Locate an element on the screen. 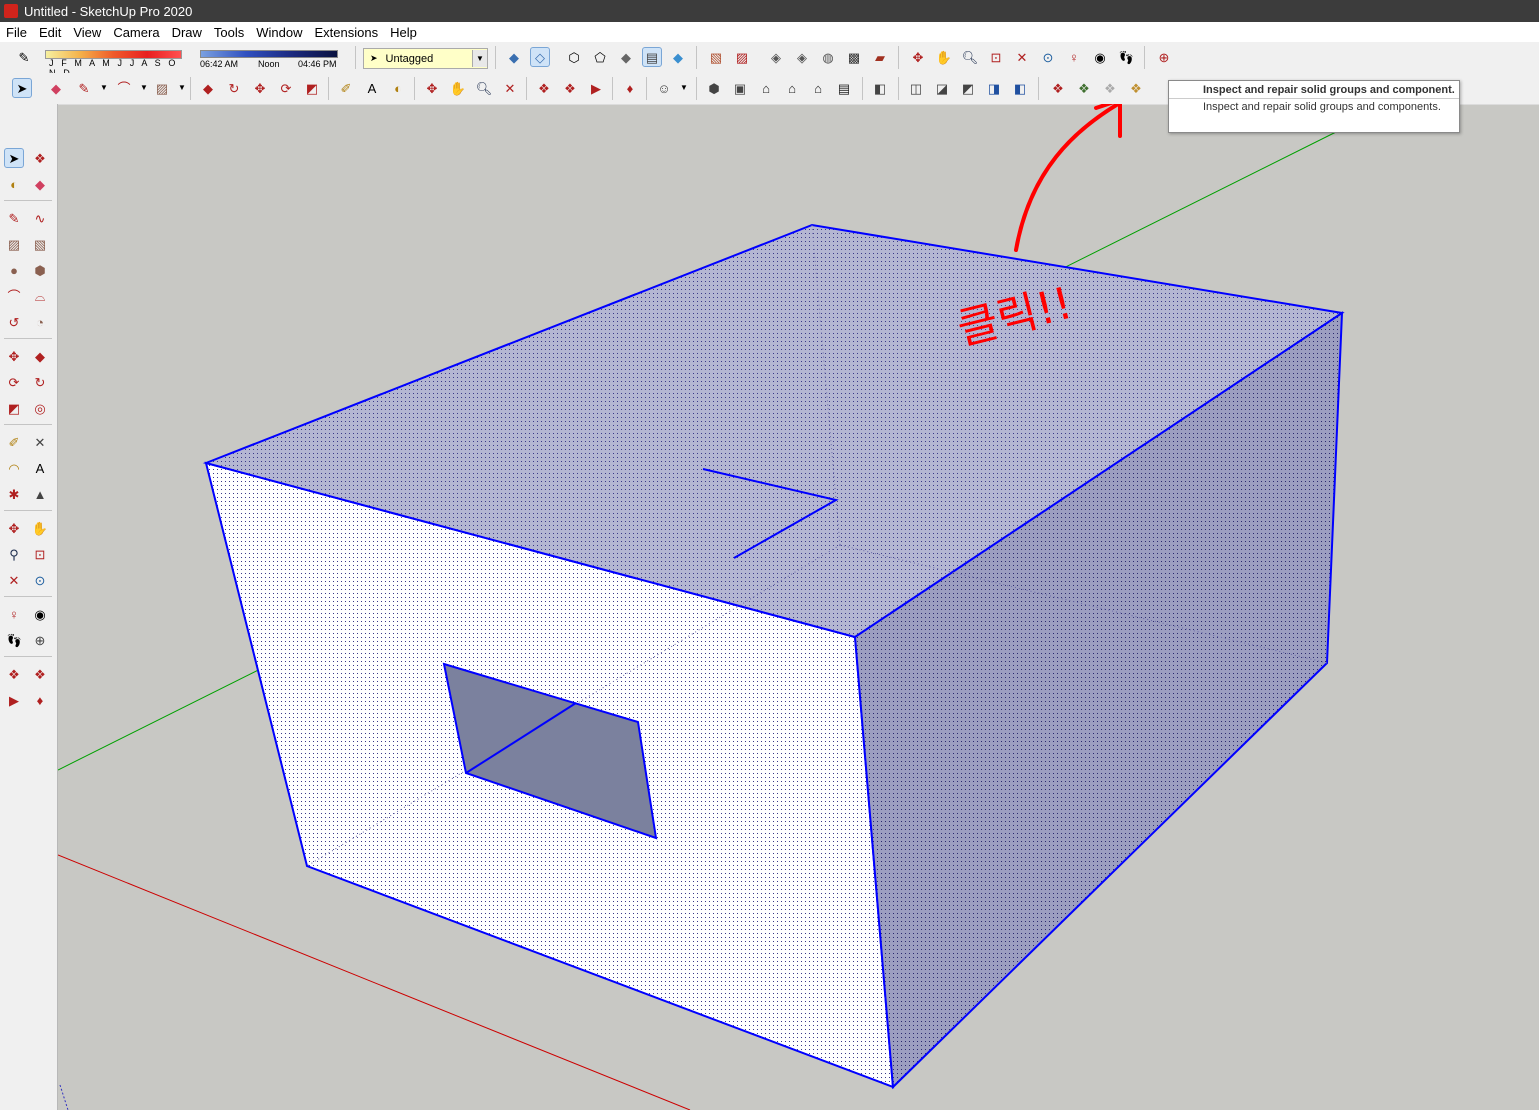  tag-dropdown: ➤ Untagged ▼ is located at coordinates (425, 58).